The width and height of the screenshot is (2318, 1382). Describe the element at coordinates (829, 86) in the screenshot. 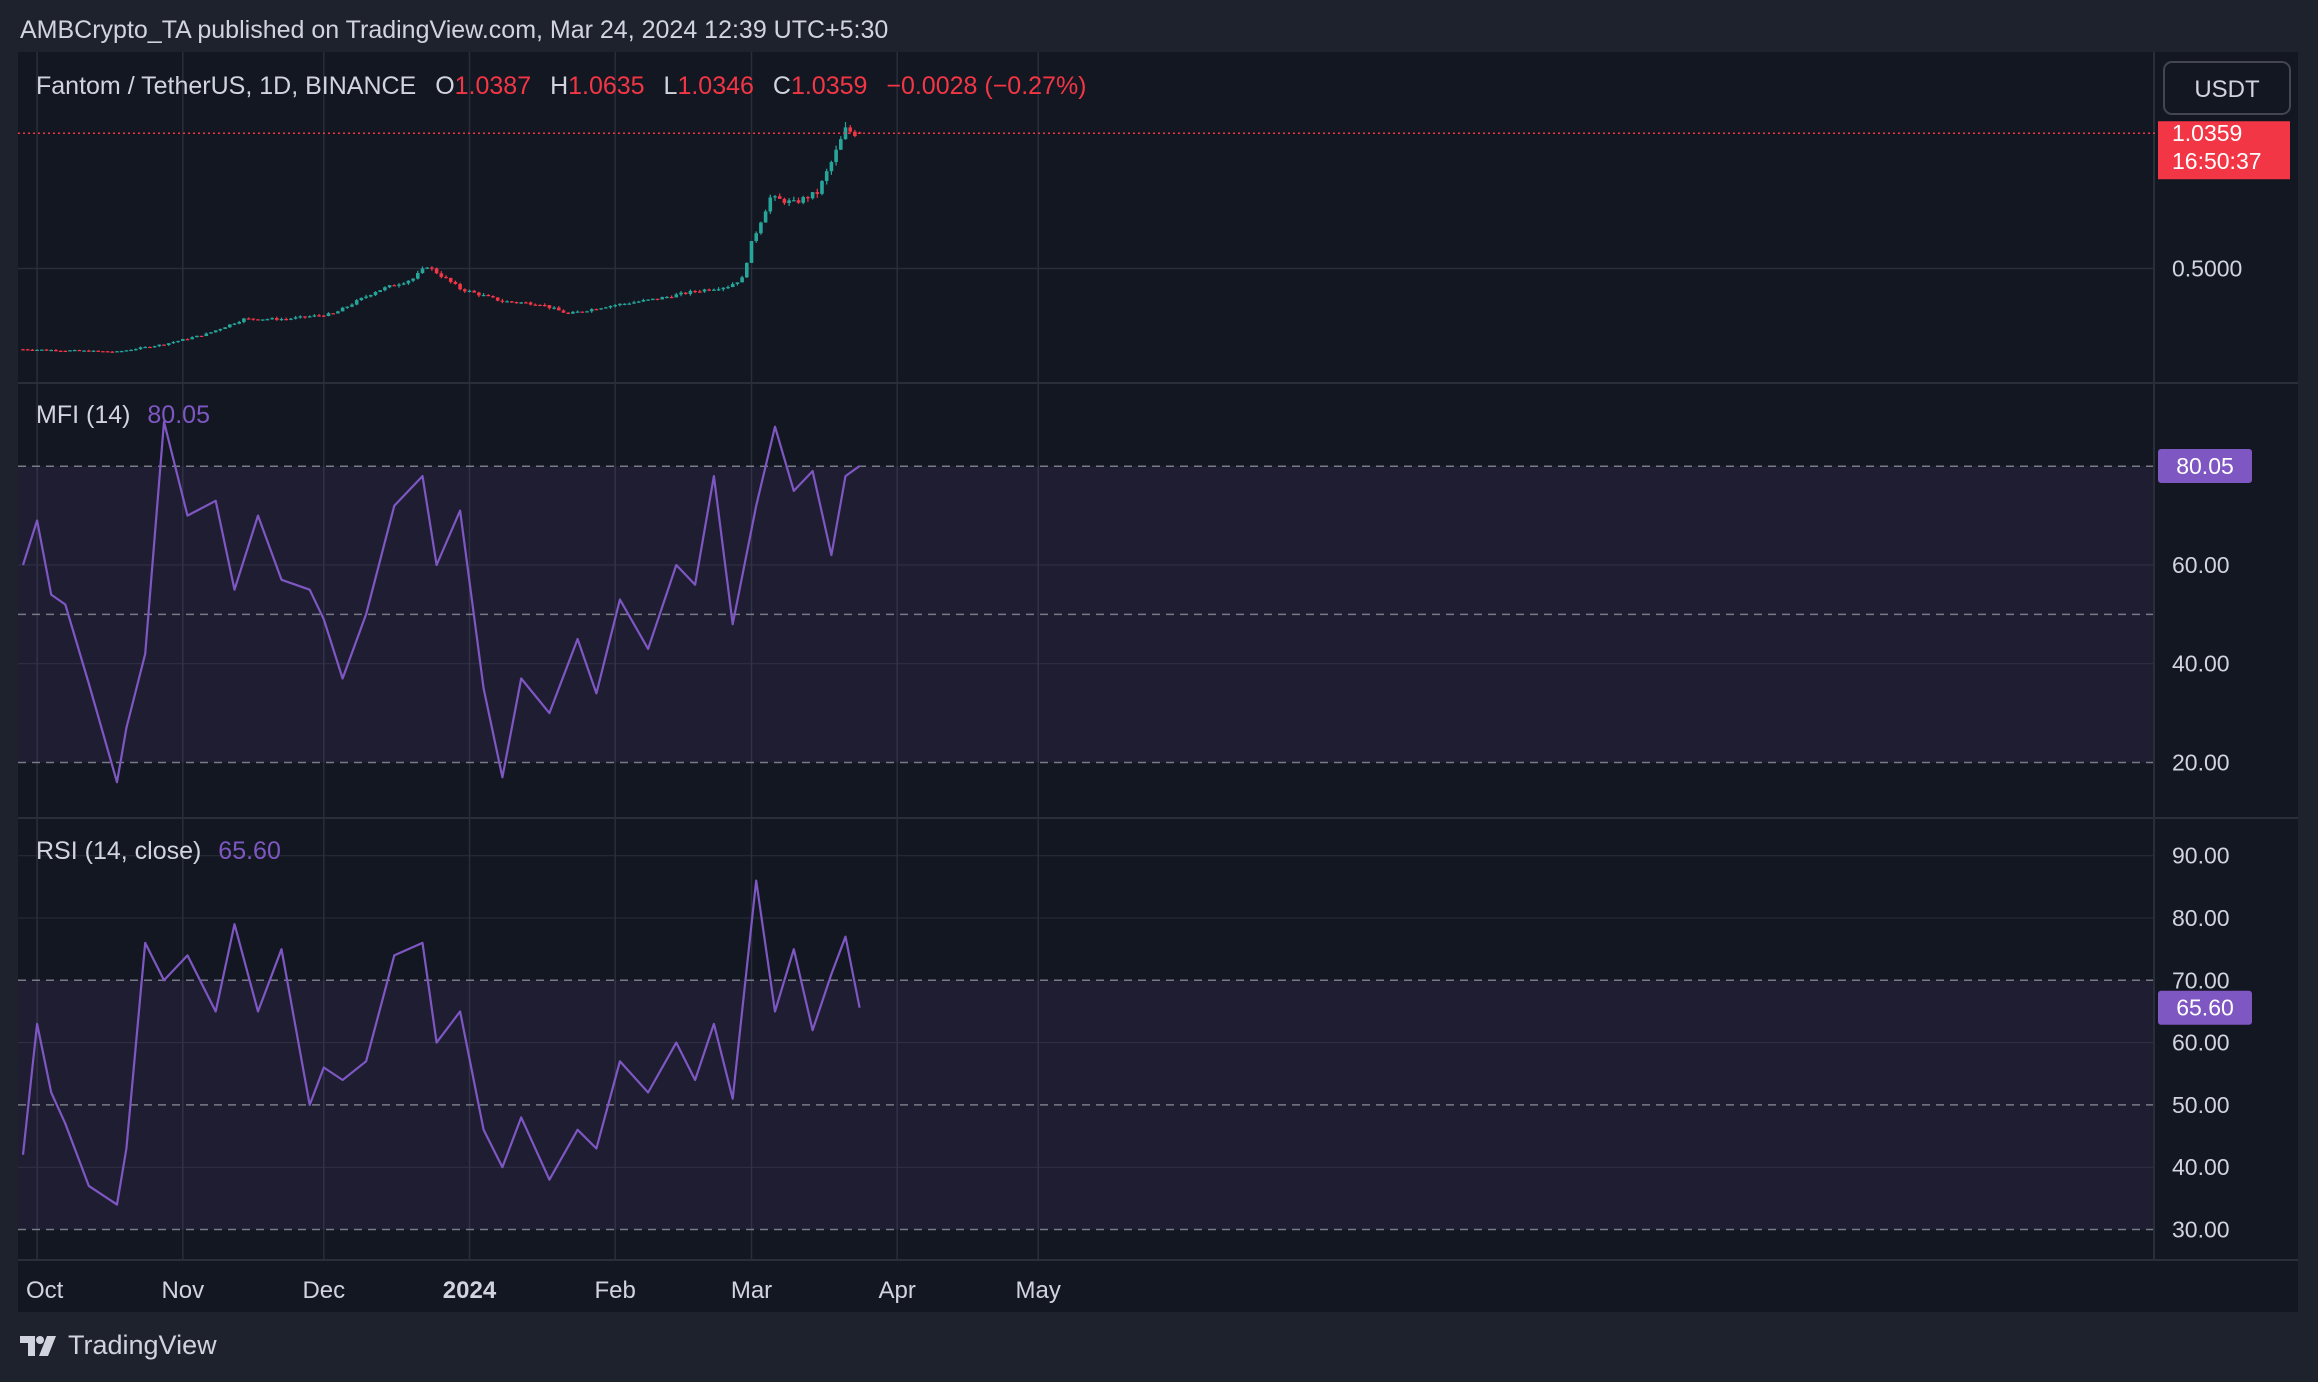

I see `close-value: 1.0359` at that location.